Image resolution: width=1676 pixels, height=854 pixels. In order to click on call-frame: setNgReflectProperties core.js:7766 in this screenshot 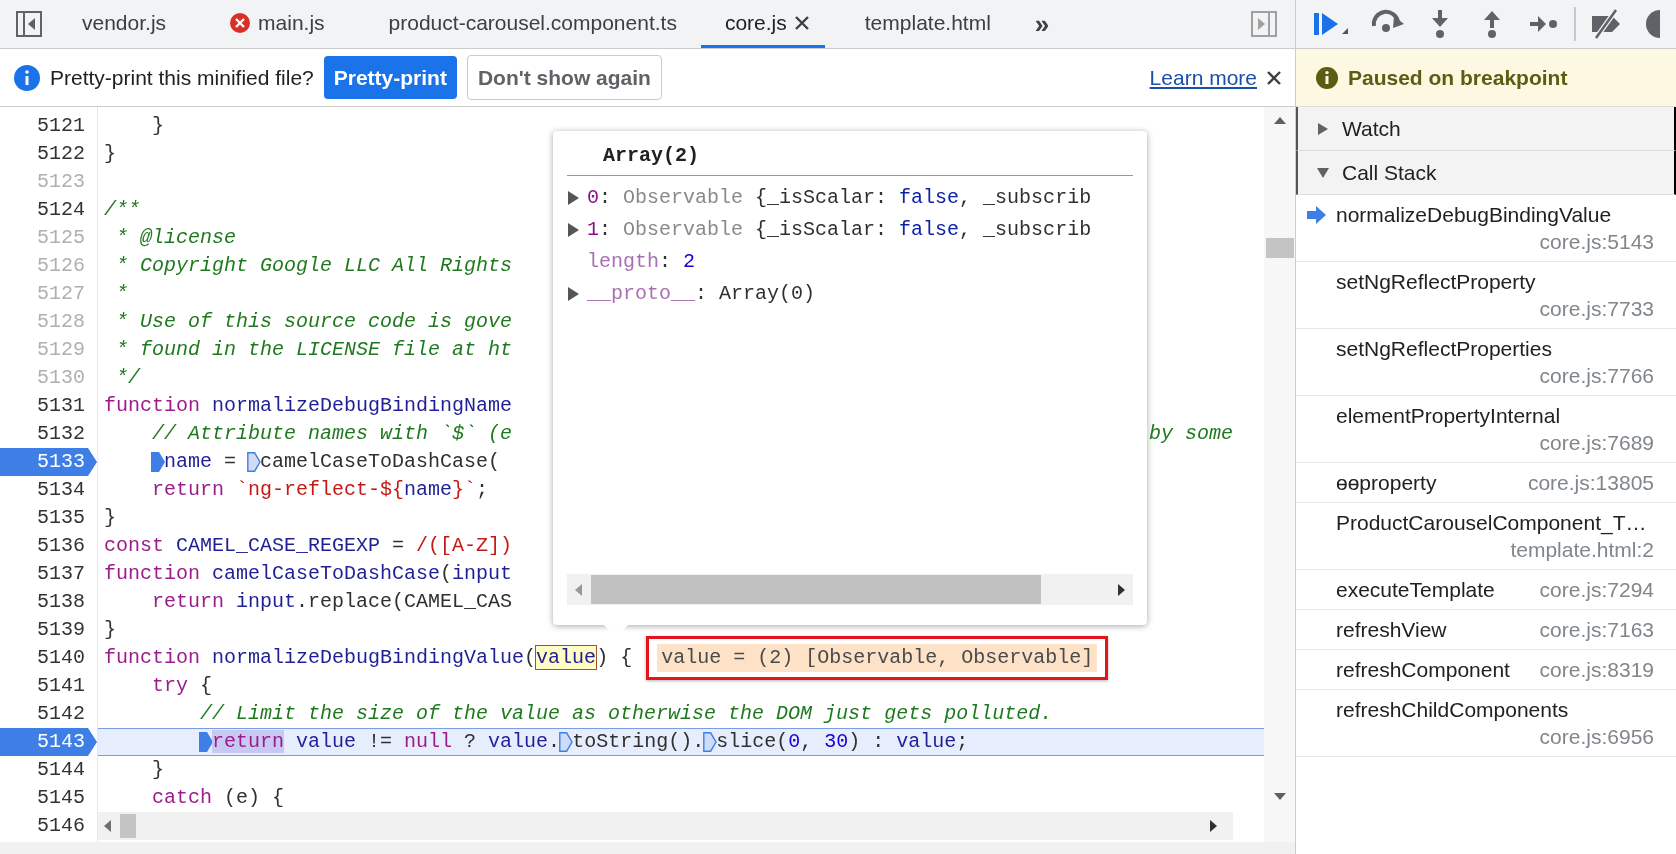, I will do `click(1486, 362)`.